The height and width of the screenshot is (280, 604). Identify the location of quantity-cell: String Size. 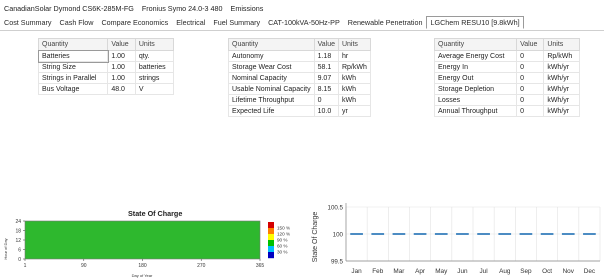
(73, 67).